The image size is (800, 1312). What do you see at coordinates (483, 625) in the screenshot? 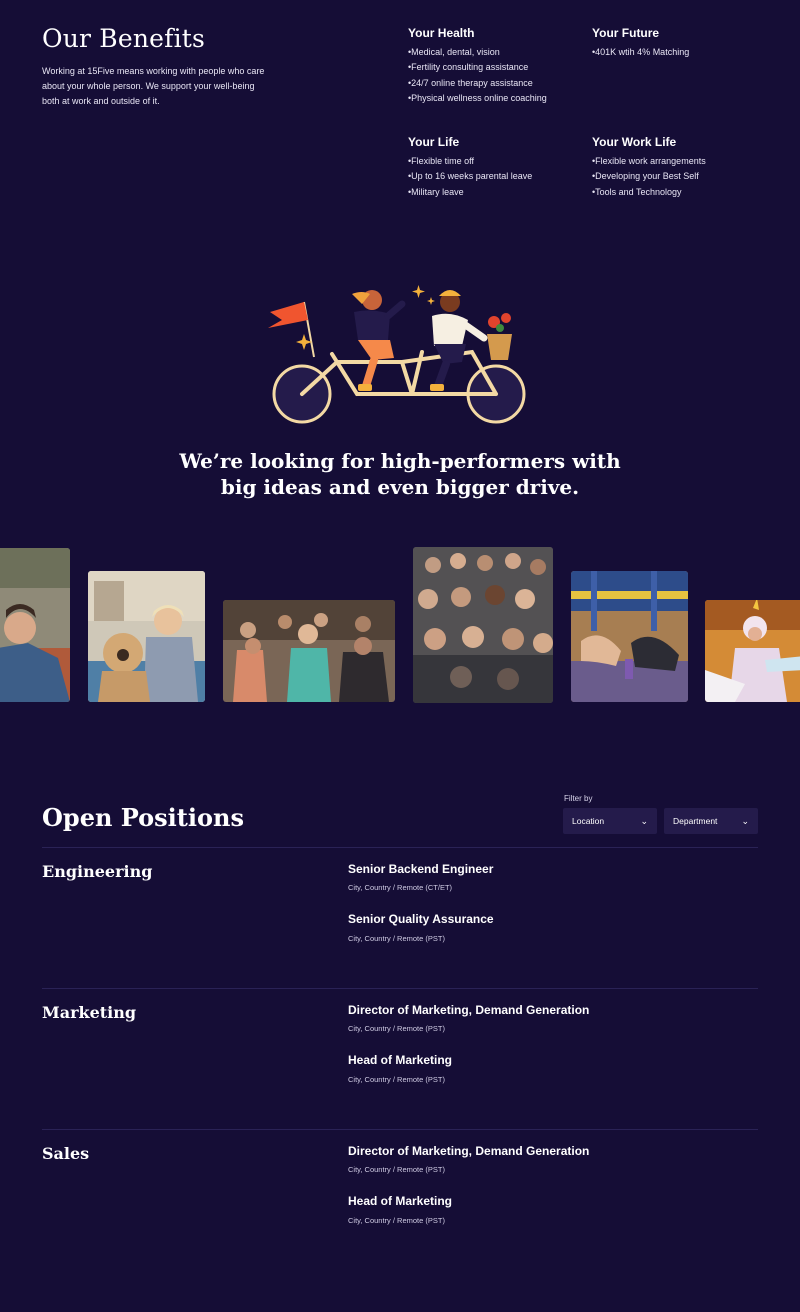
I see `photo-team-group-portrait` at bounding box center [483, 625].